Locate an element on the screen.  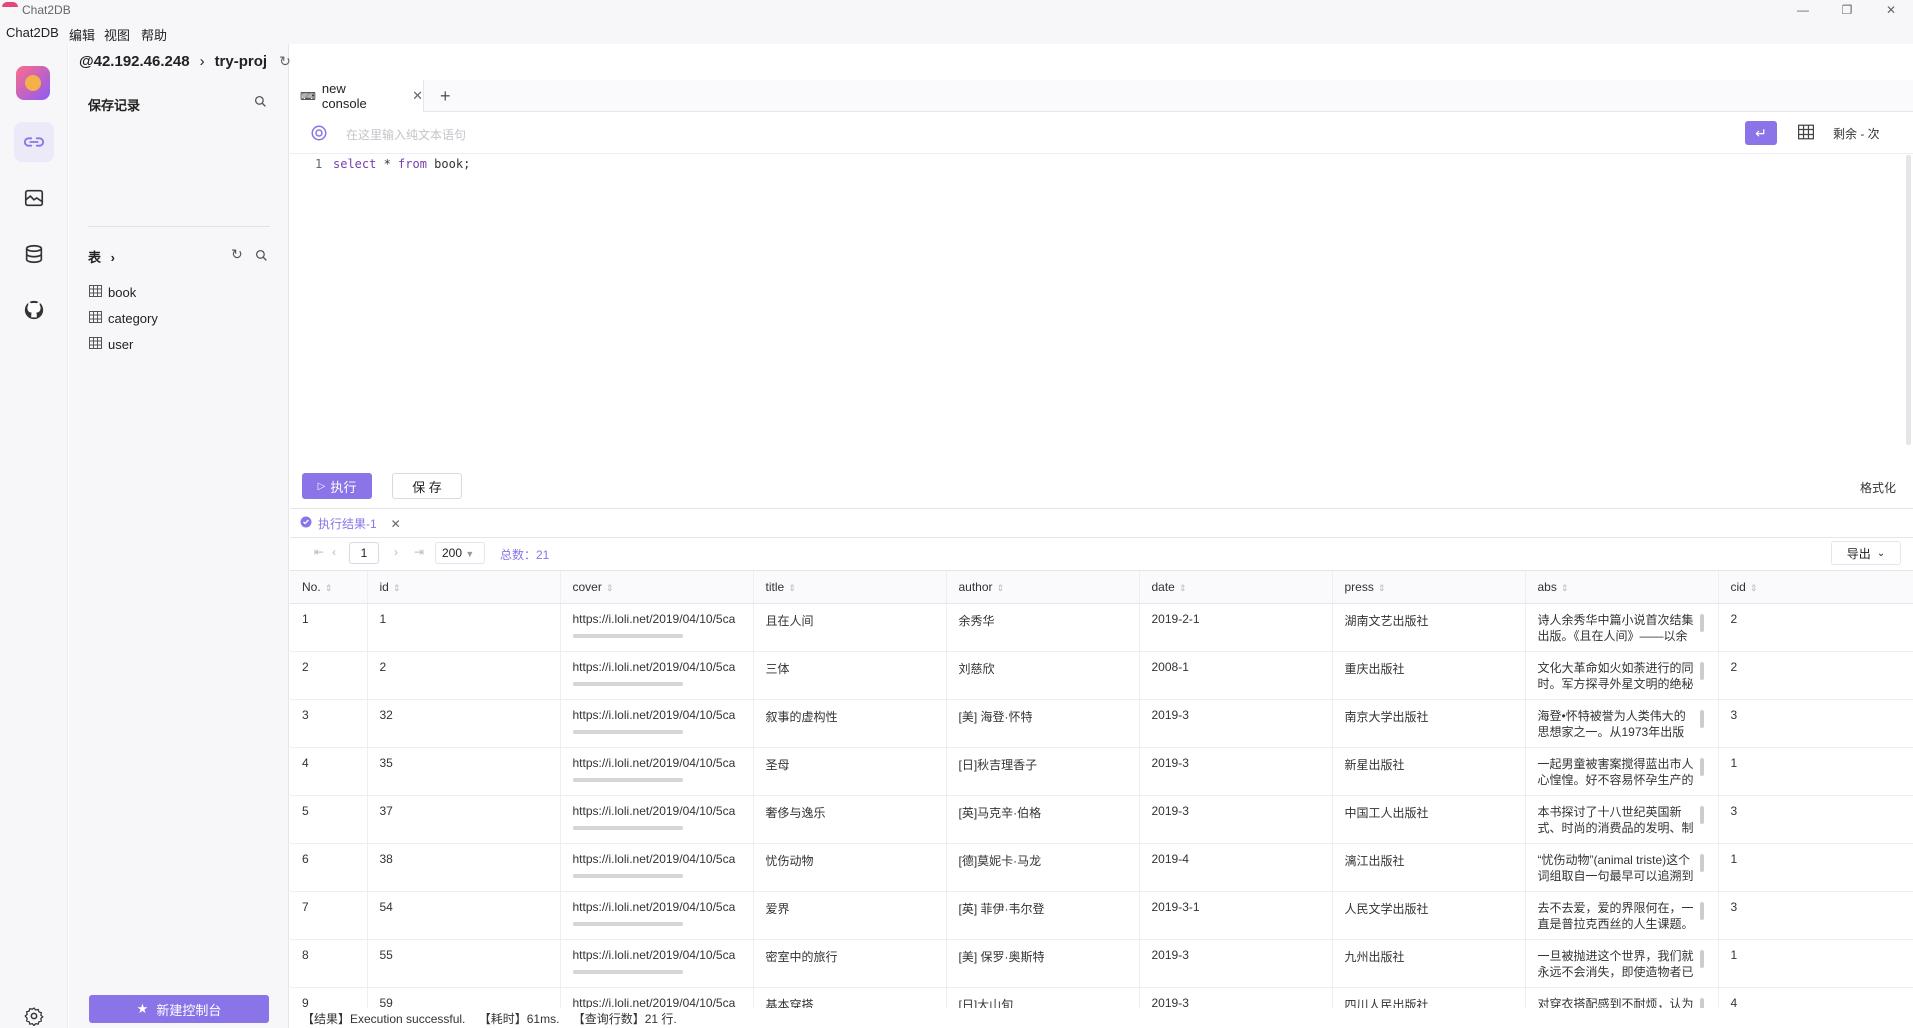
column-header-id: id ⇕ is located at coordinates (464, 587).